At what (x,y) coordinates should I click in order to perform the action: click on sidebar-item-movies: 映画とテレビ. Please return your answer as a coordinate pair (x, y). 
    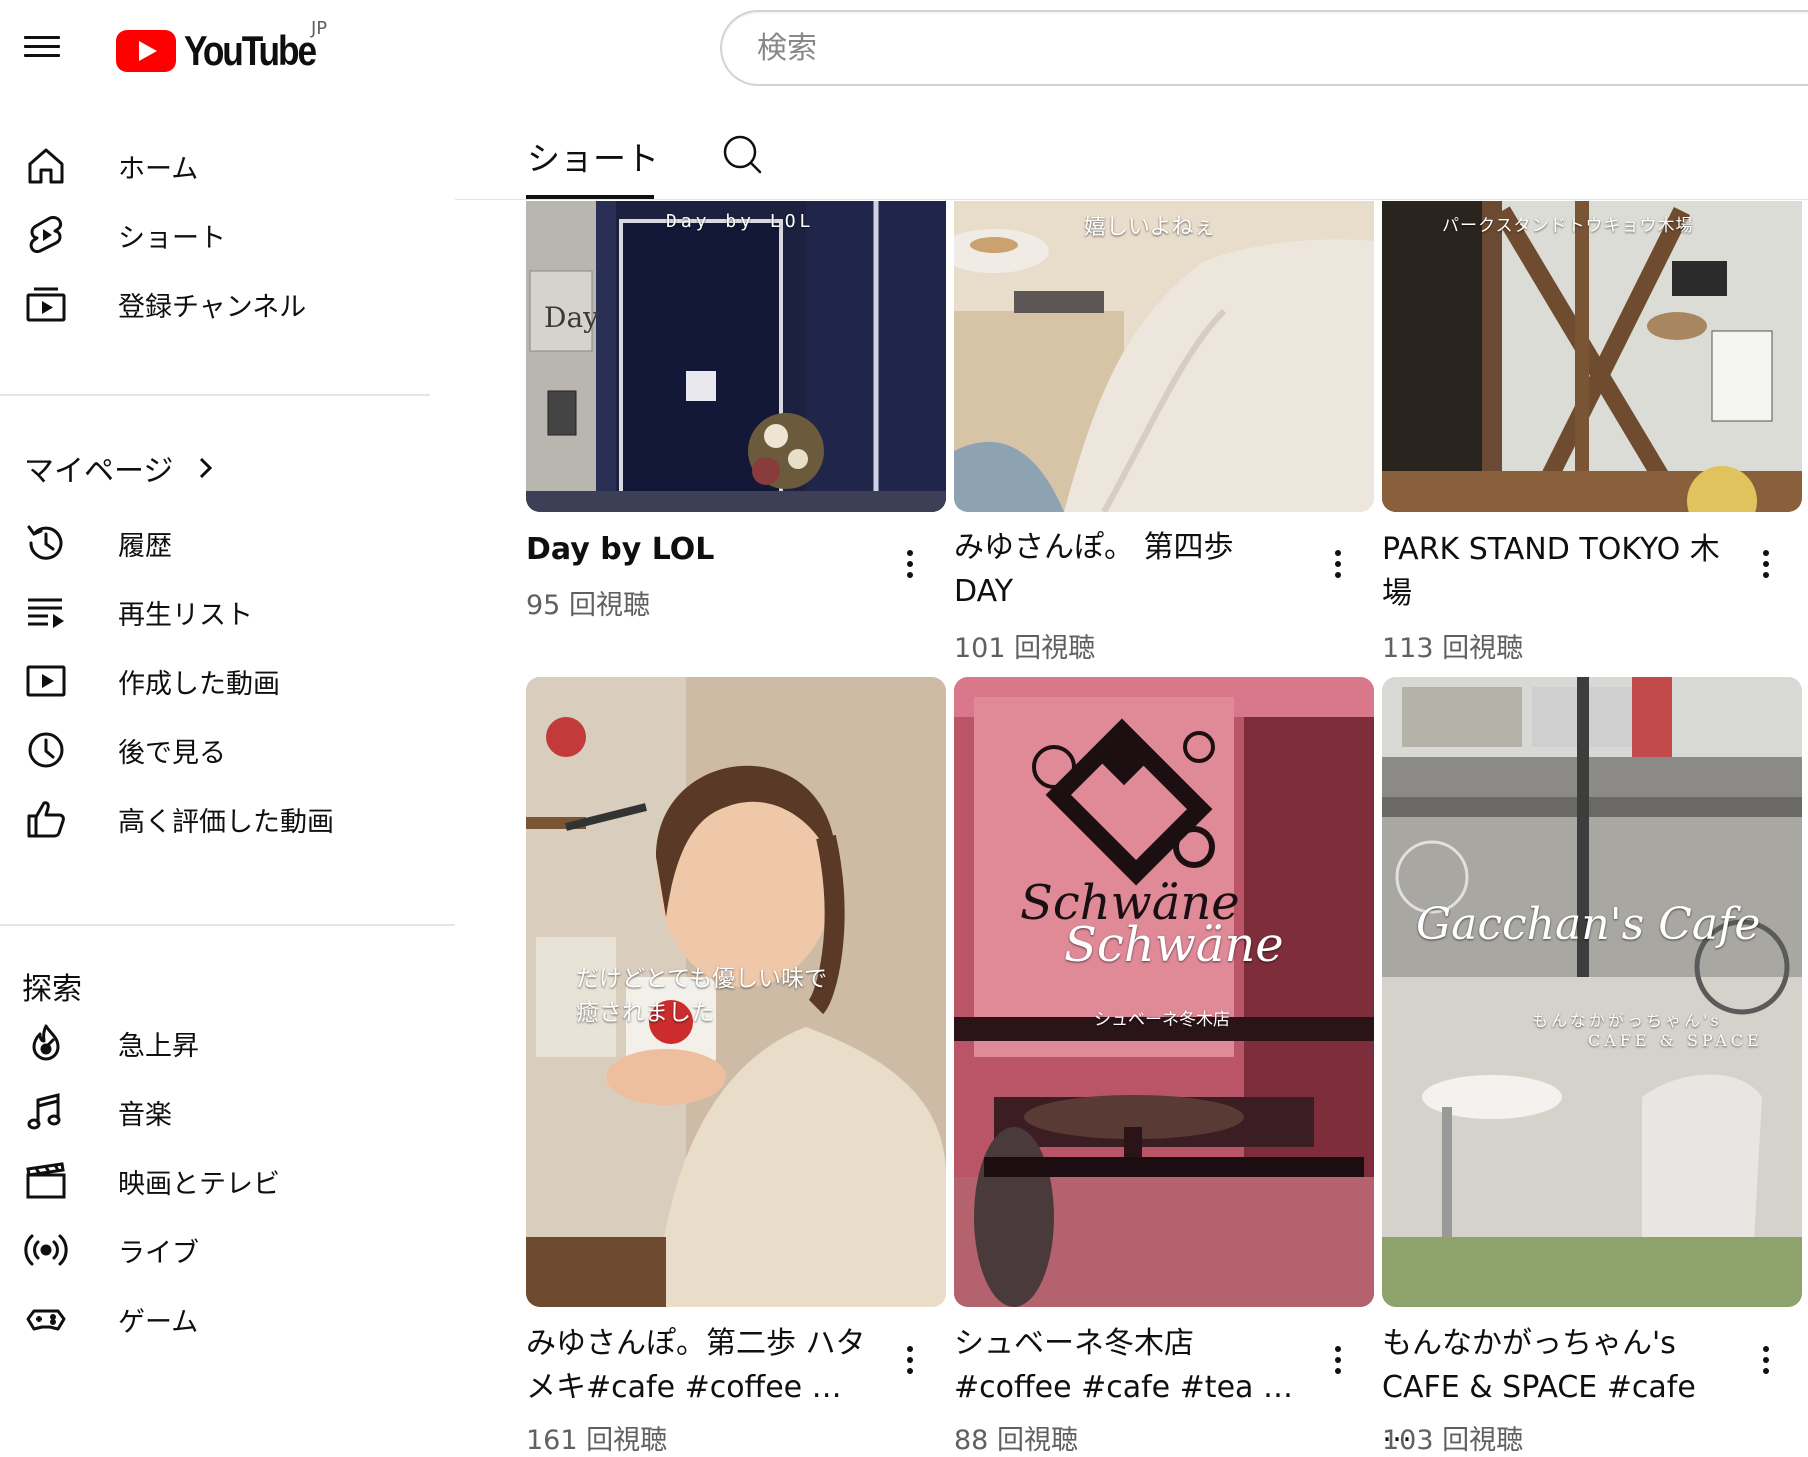
    Looking at the image, I should click on (220, 1181).